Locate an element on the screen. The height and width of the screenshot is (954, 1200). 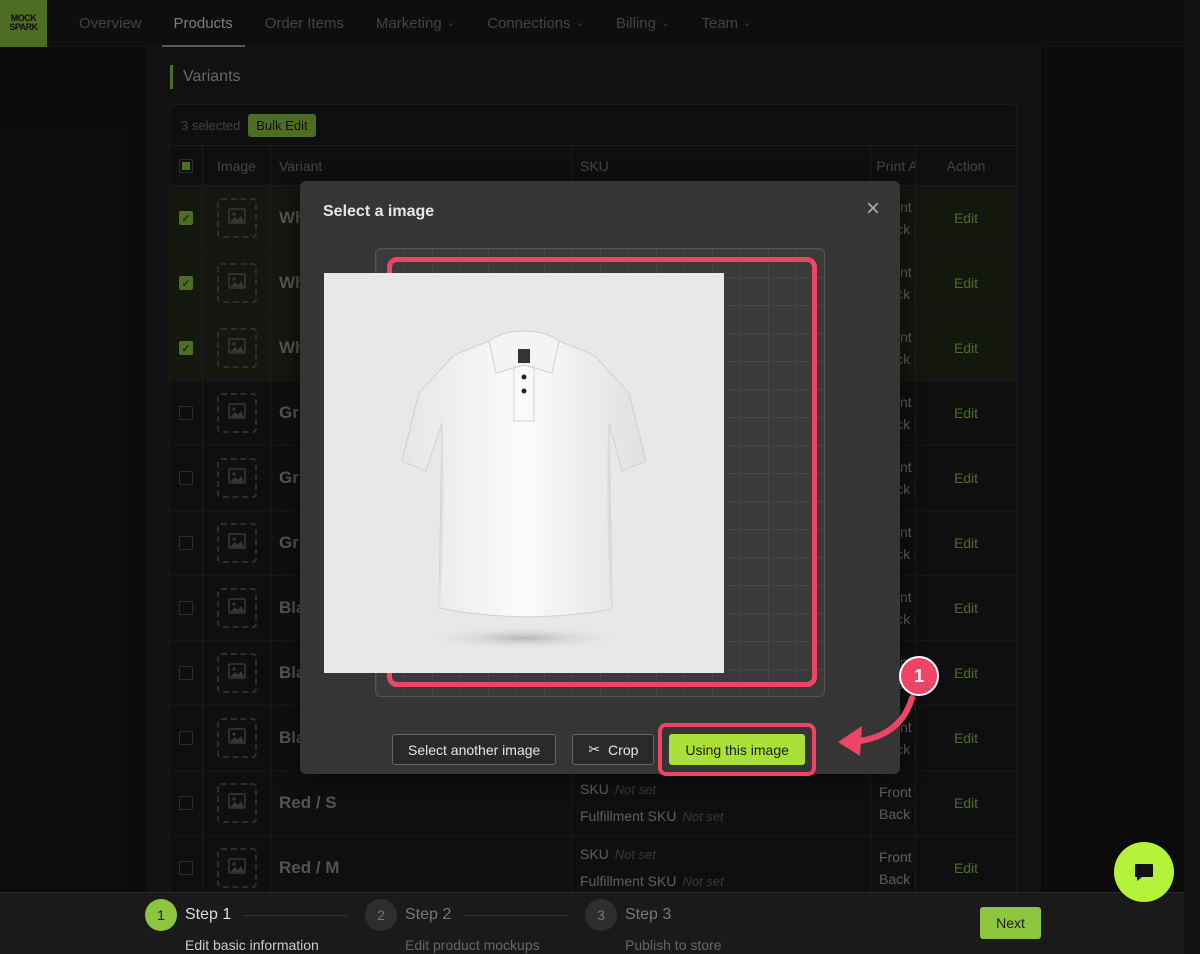
chat-bubble-icon is located at coordinates (1144, 872).